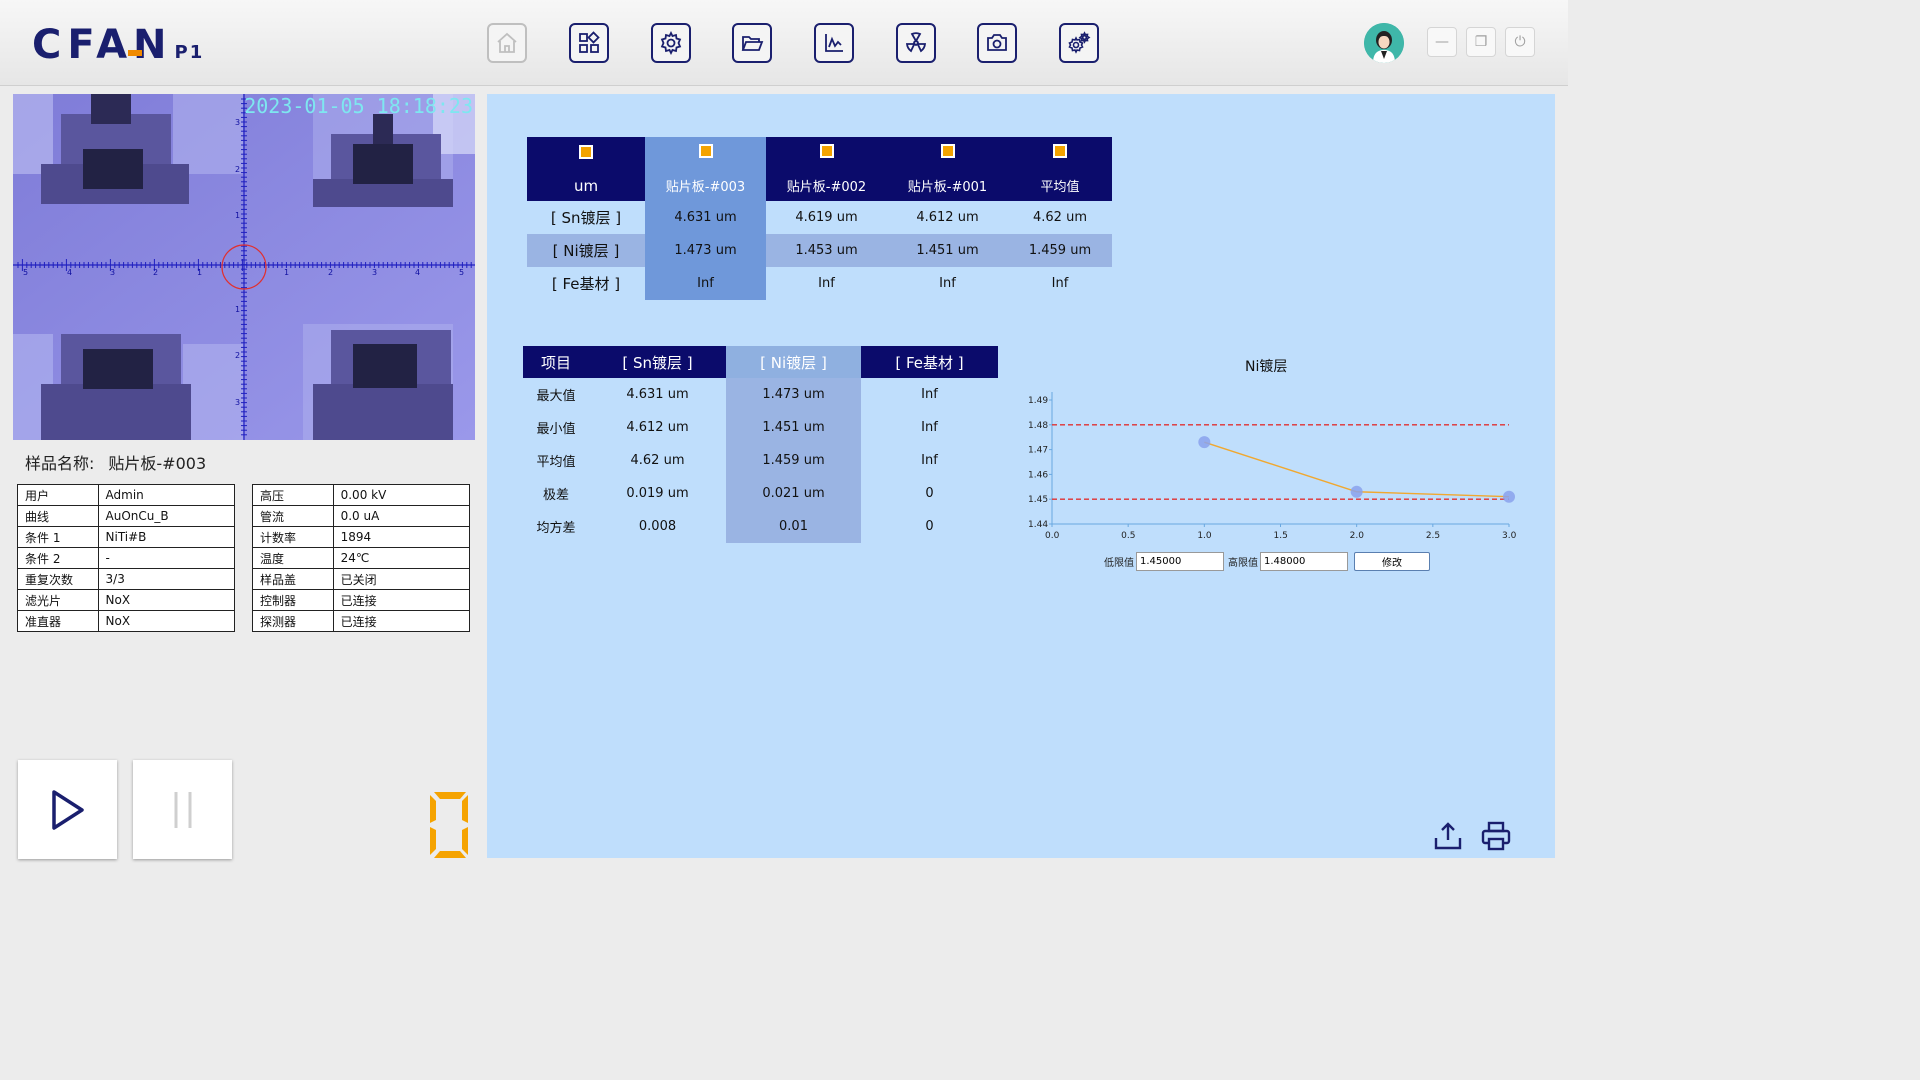 This screenshot has width=1920, height=1080. What do you see at coordinates (58, 495) in the screenshot?
I see `info-label: 用户` at bounding box center [58, 495].